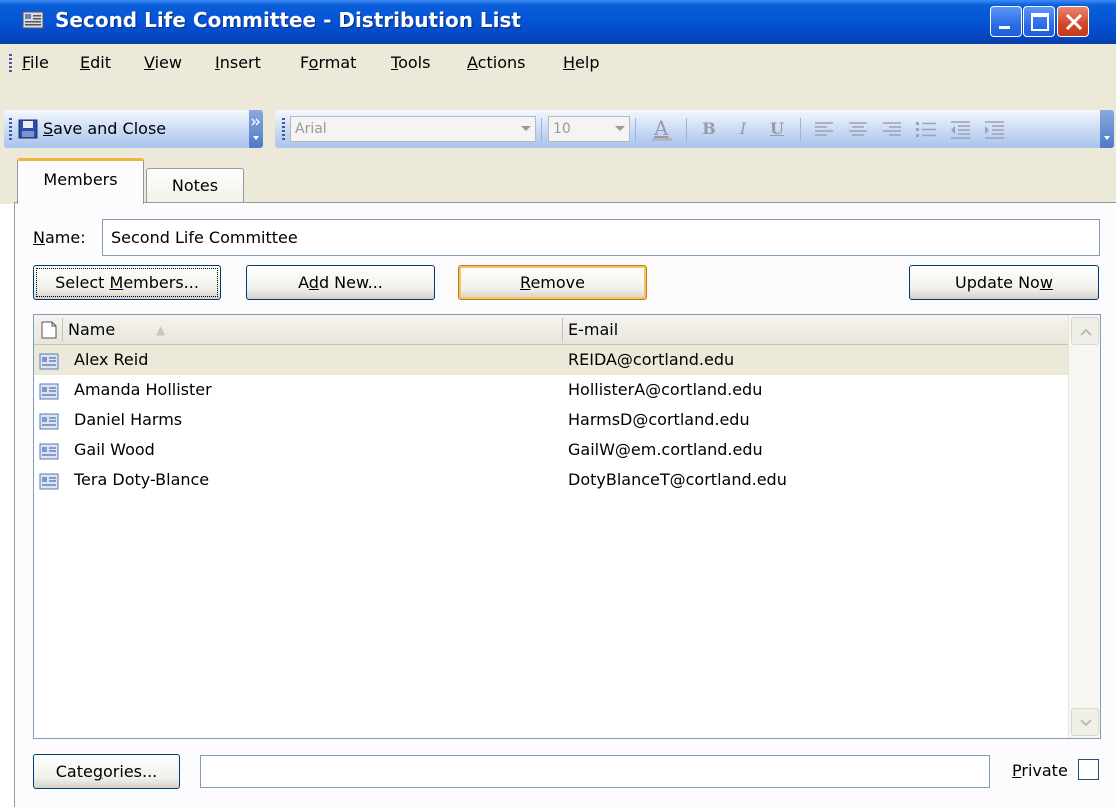 The height and width of the screenshot is (807, 1116). I want to click on align-center-button, so click(858, 129).